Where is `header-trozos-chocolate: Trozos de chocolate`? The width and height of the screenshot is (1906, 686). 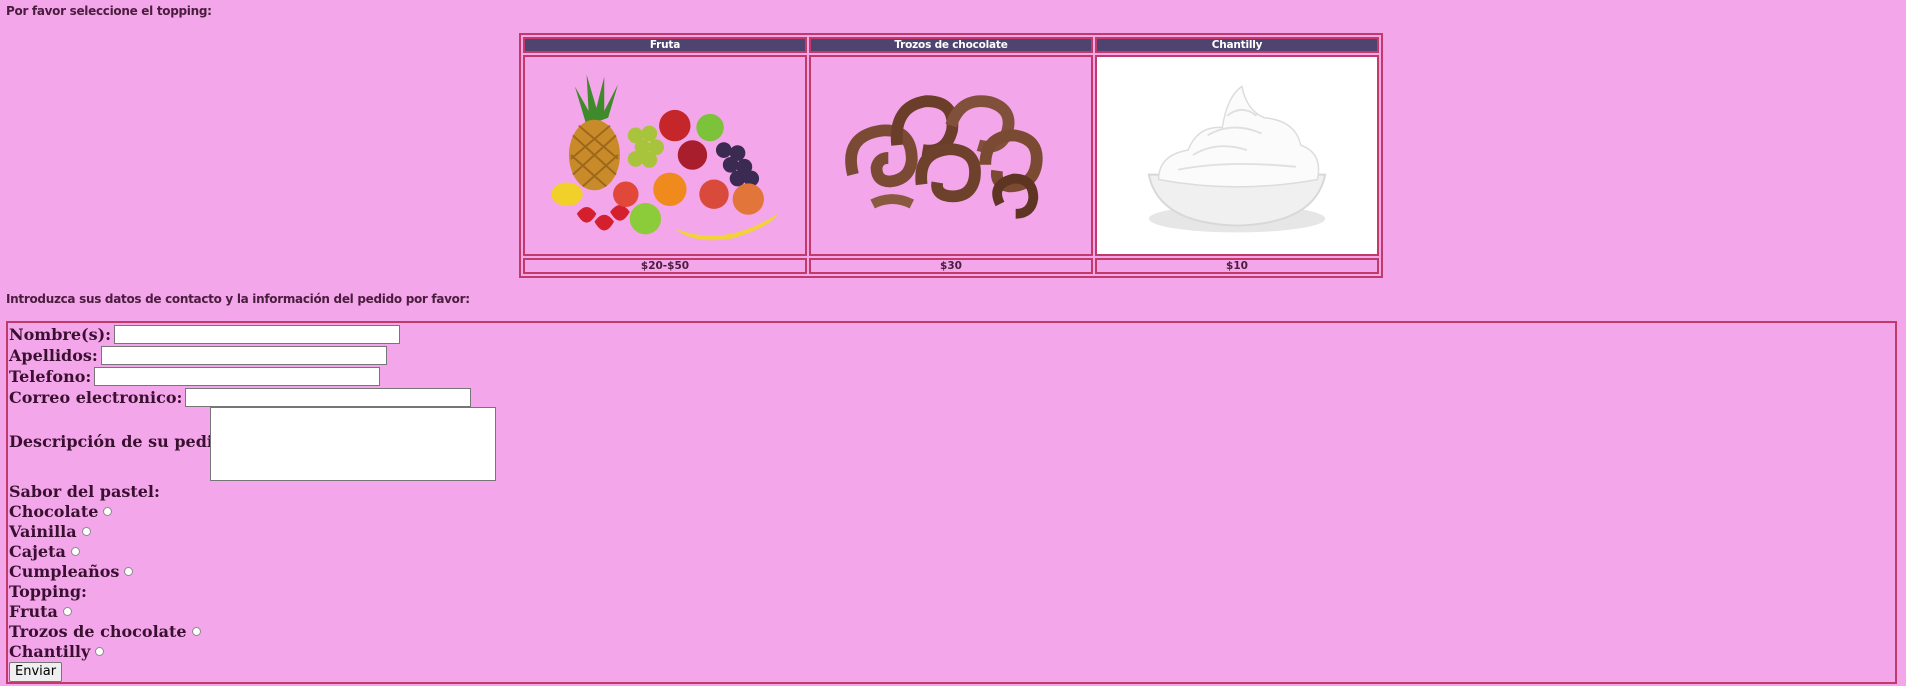 header-trozos-chocolate: Trozos de chocolate is located at coordinates (951, 45).